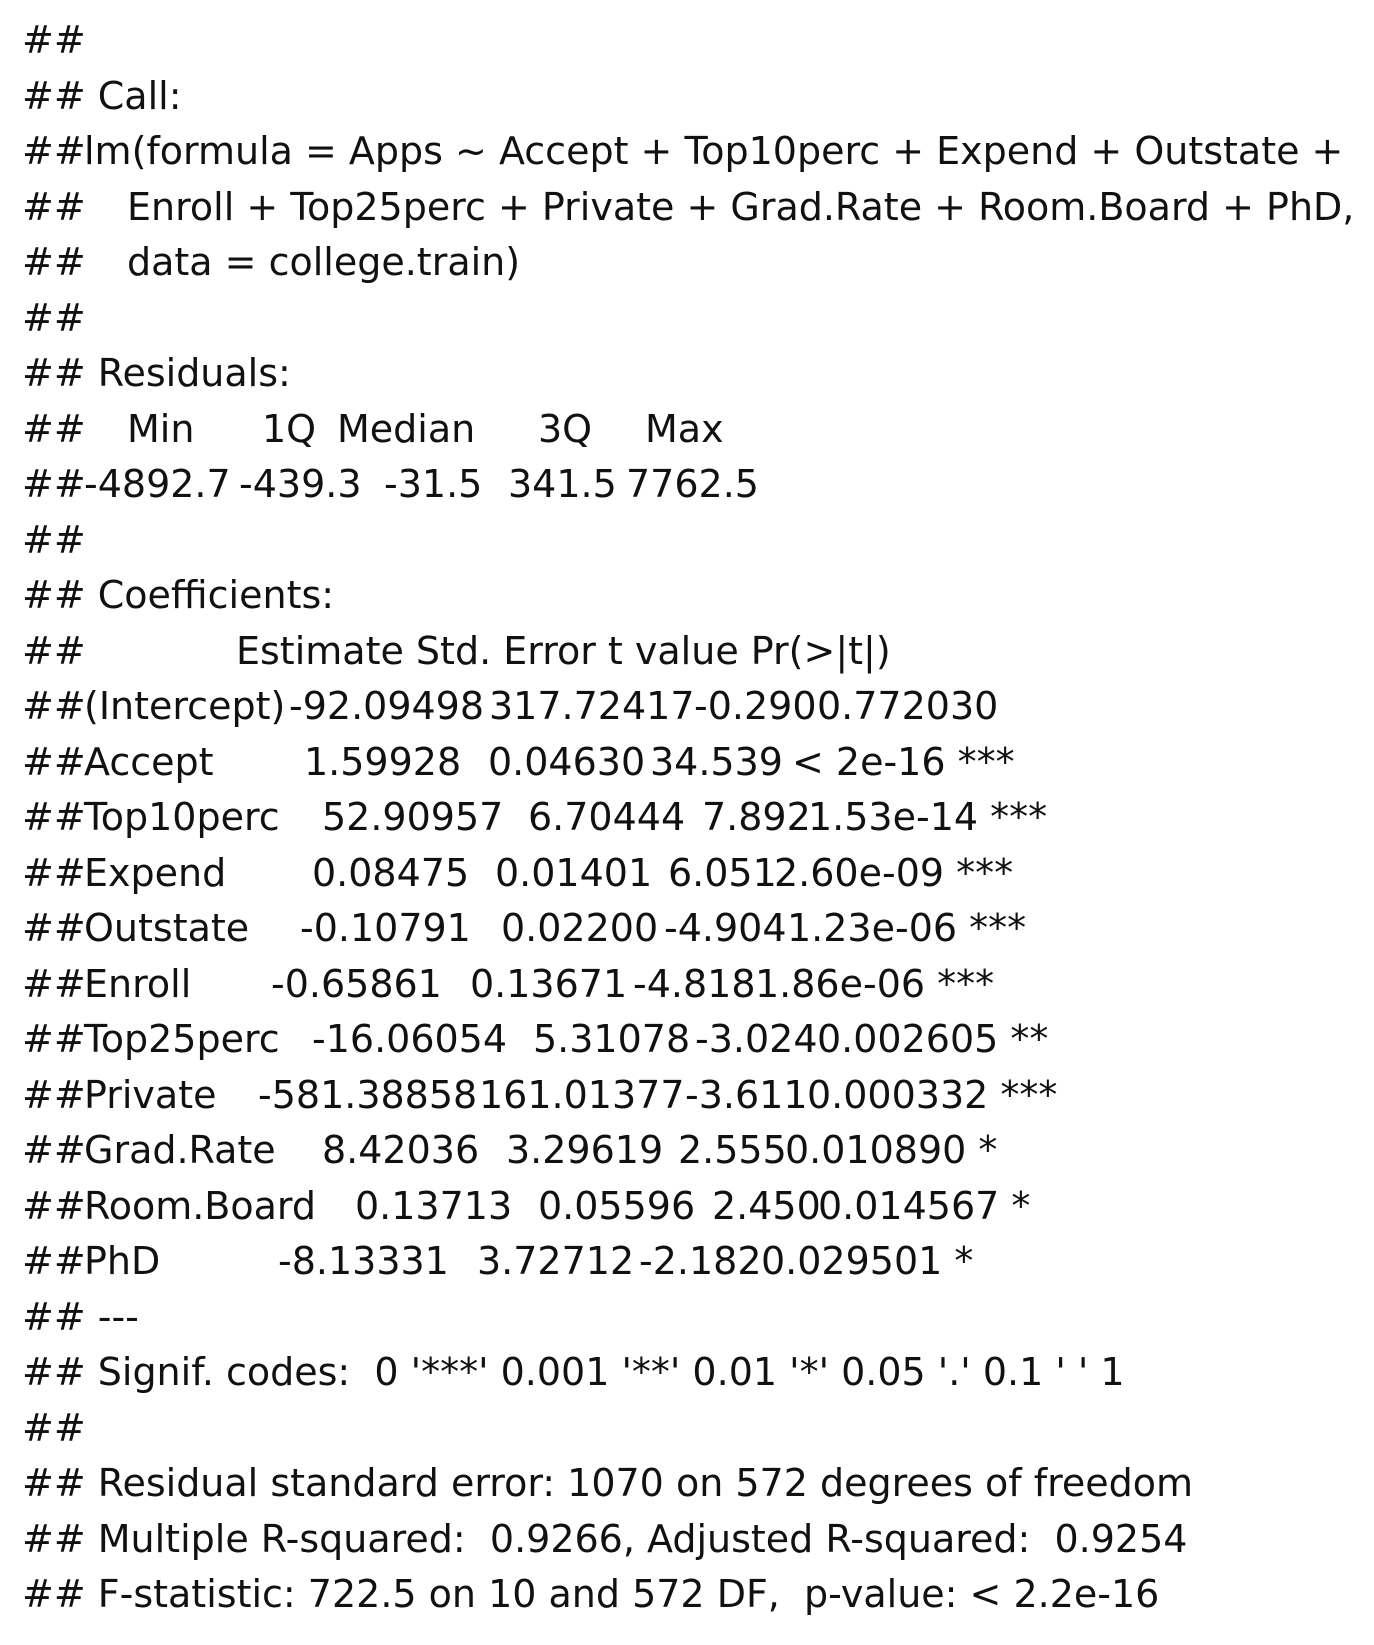 The height and width of the screenshot is (1645, 1374). Describe the element at coordinates (933, 1039) in the screenshot. I see `output-text: 0.002605 **` at that location.